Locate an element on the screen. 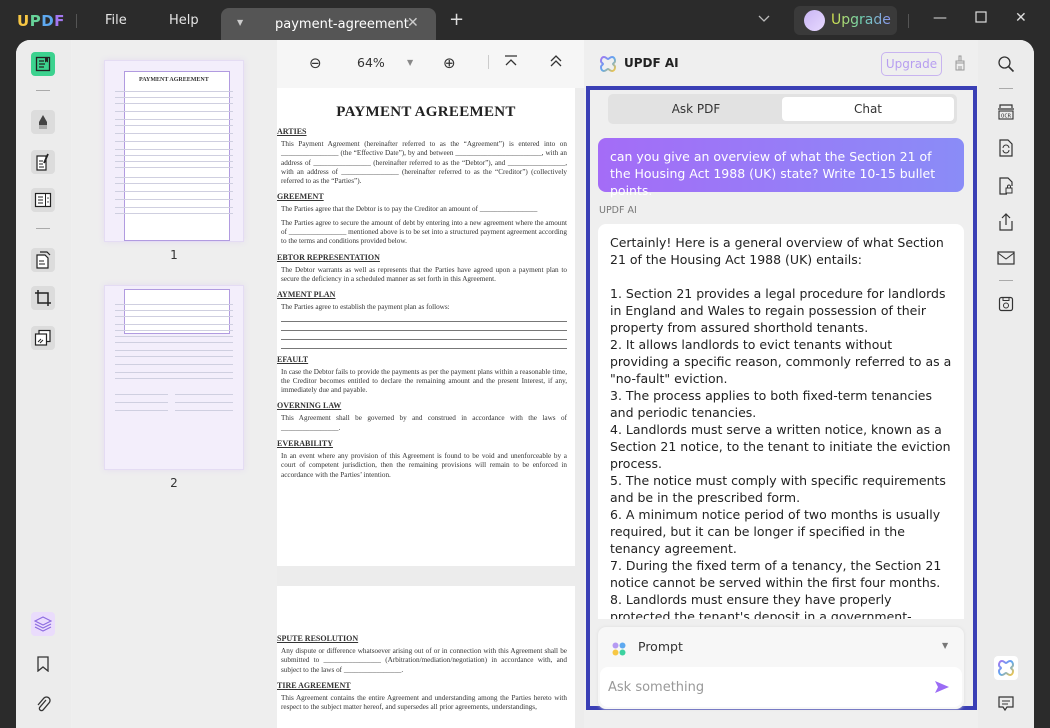 Image resolution: width=1050 pixels, height=728 pixels. reader-icon is located at coordinates (43, 64).